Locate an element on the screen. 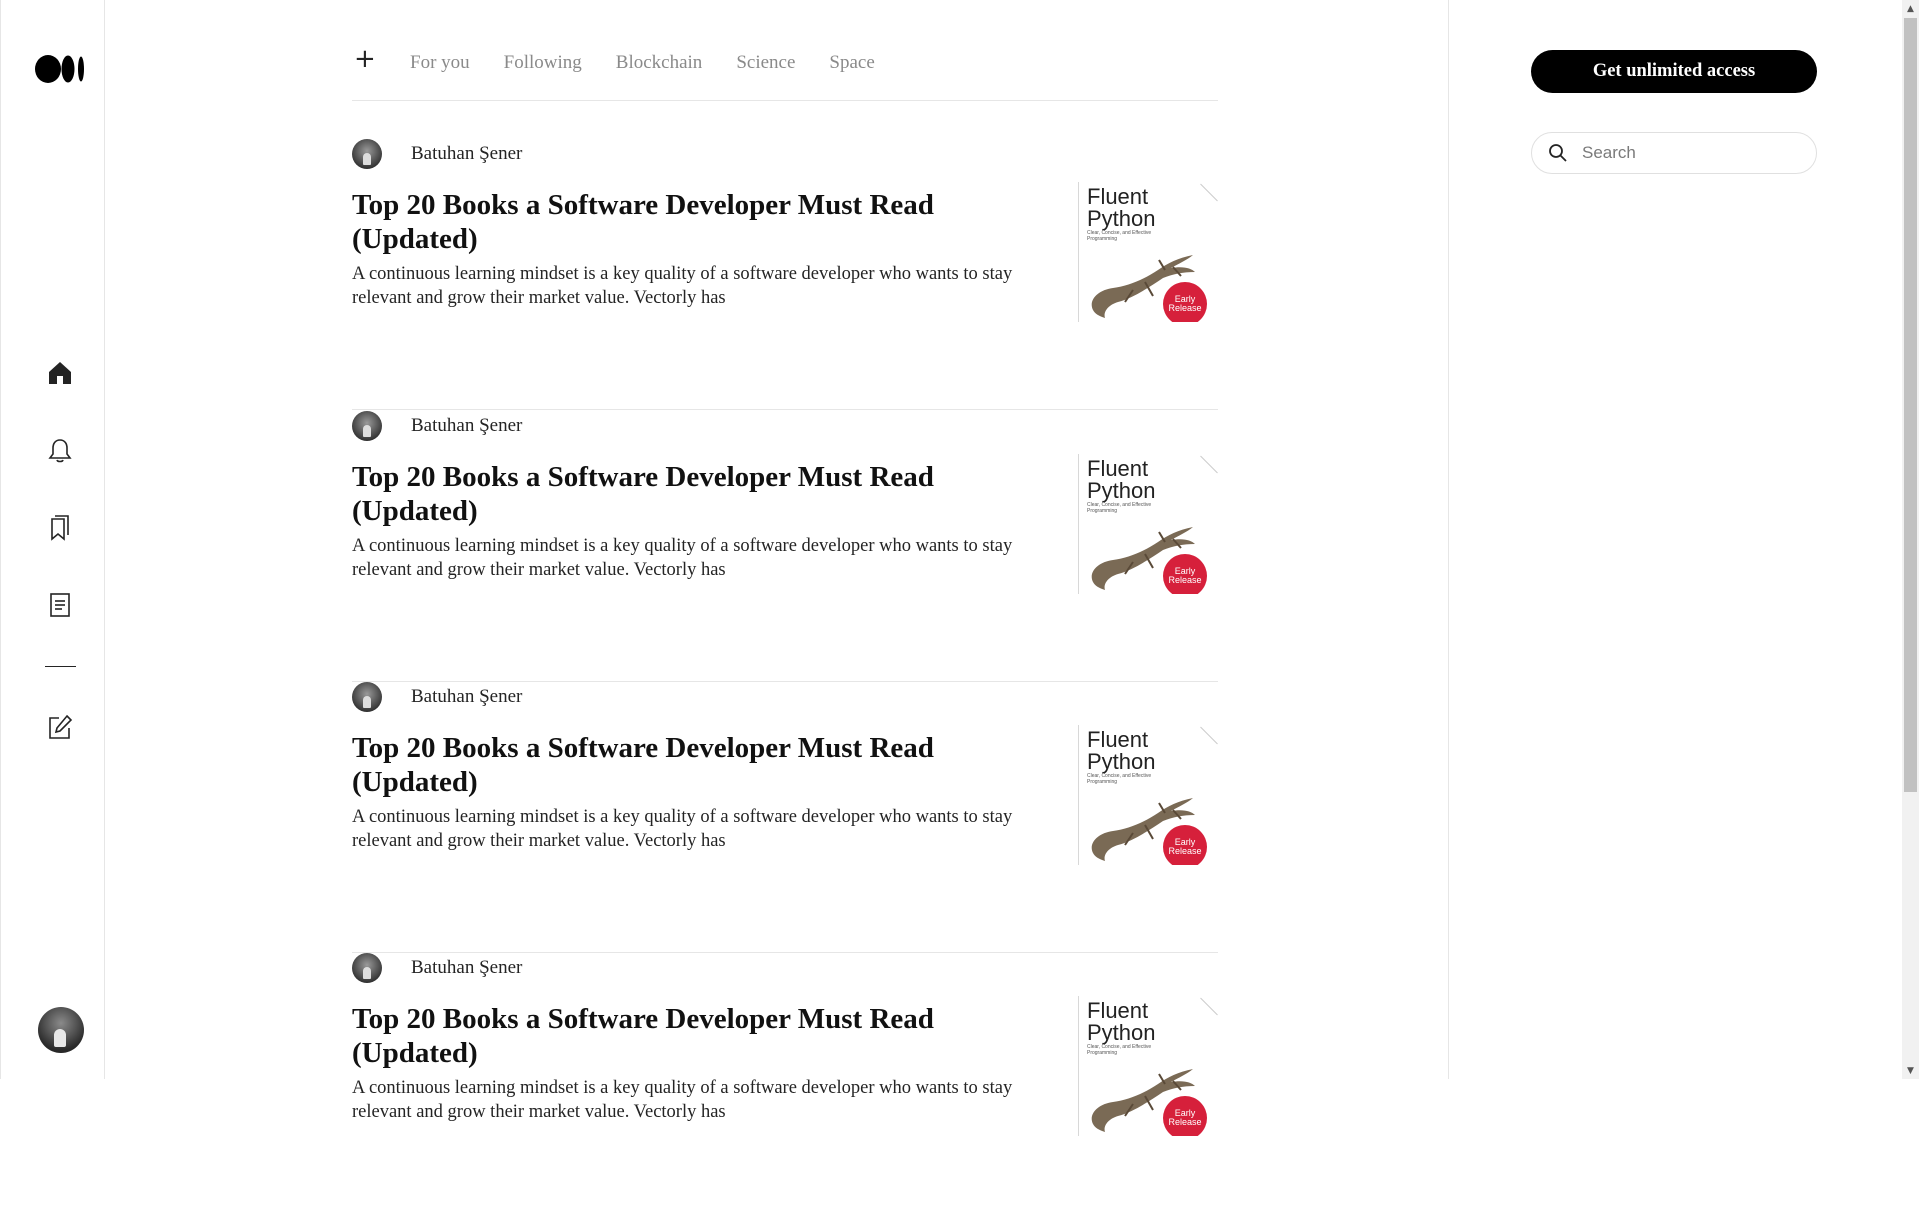 This screenshot has height=1223, width=1919. search-icon is located at coordinates (1558, 153).